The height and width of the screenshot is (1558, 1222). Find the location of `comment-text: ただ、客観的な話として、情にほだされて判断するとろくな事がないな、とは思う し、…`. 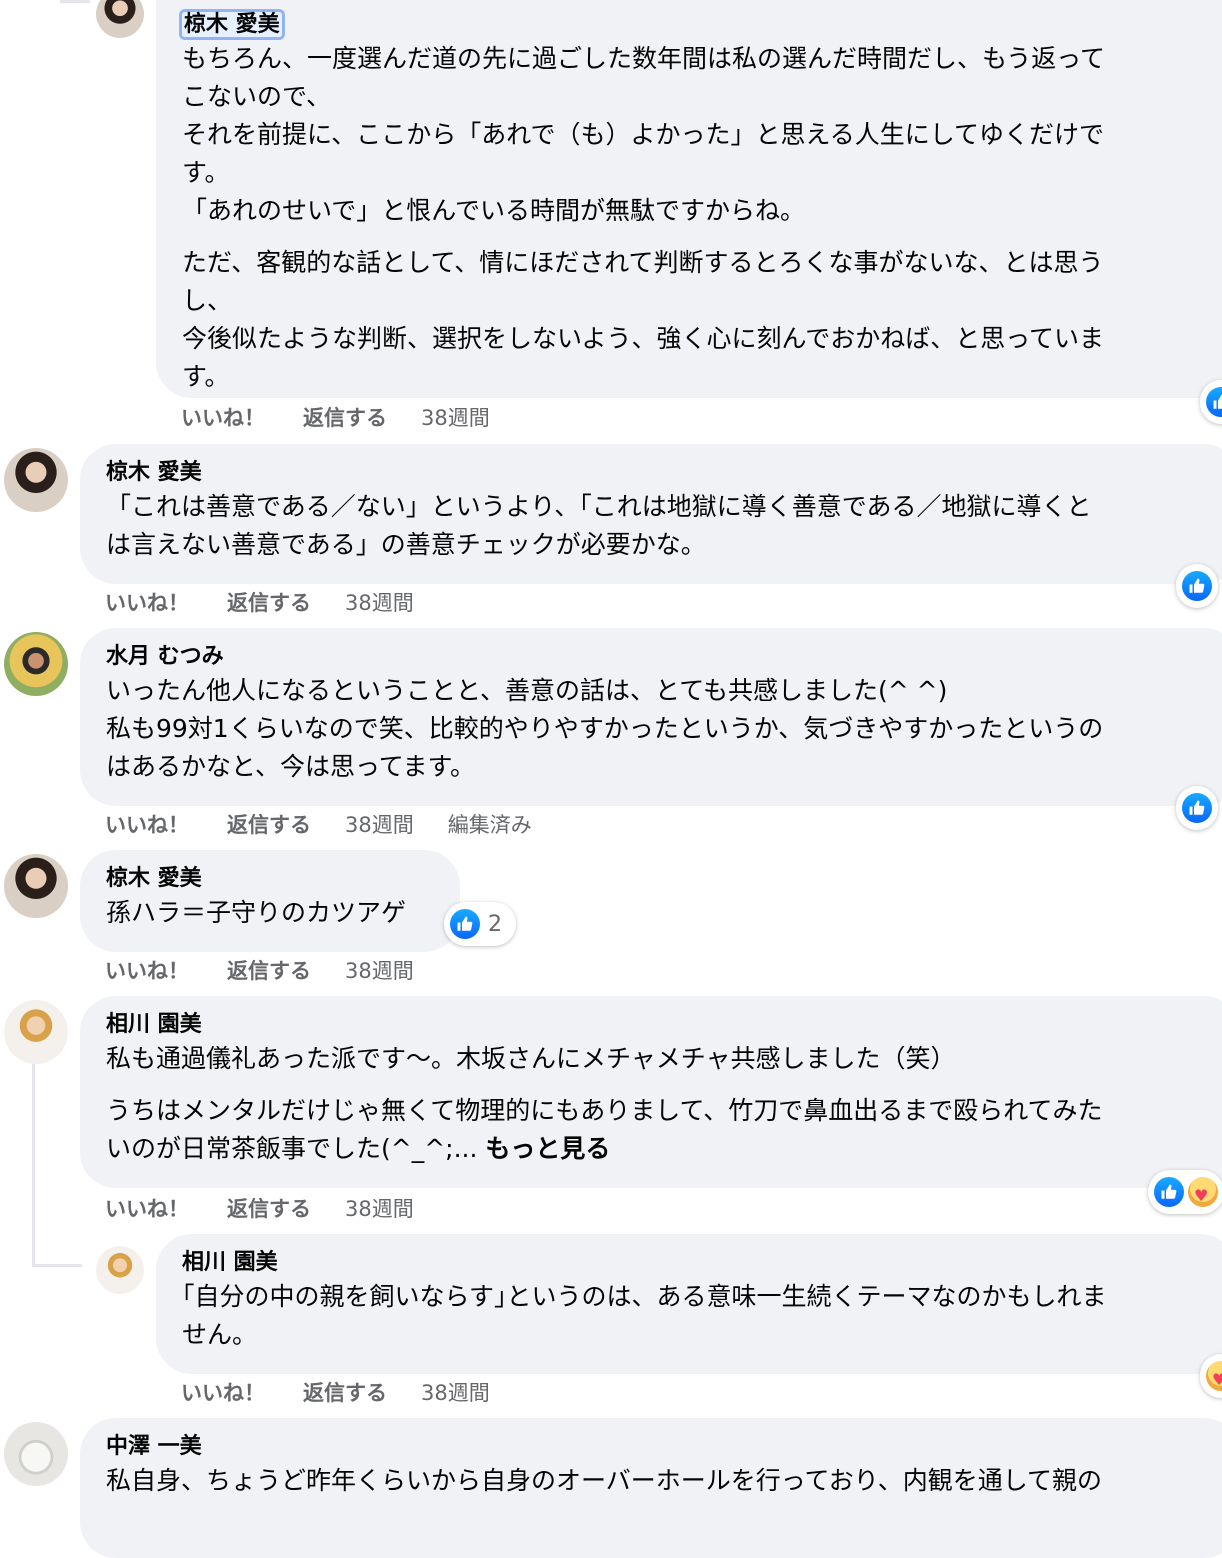

comment-text: ただ、客観的な話として、情にほだされて判断するとろくな事がないな、とは思う し、… is located at coordinates (643, 319).